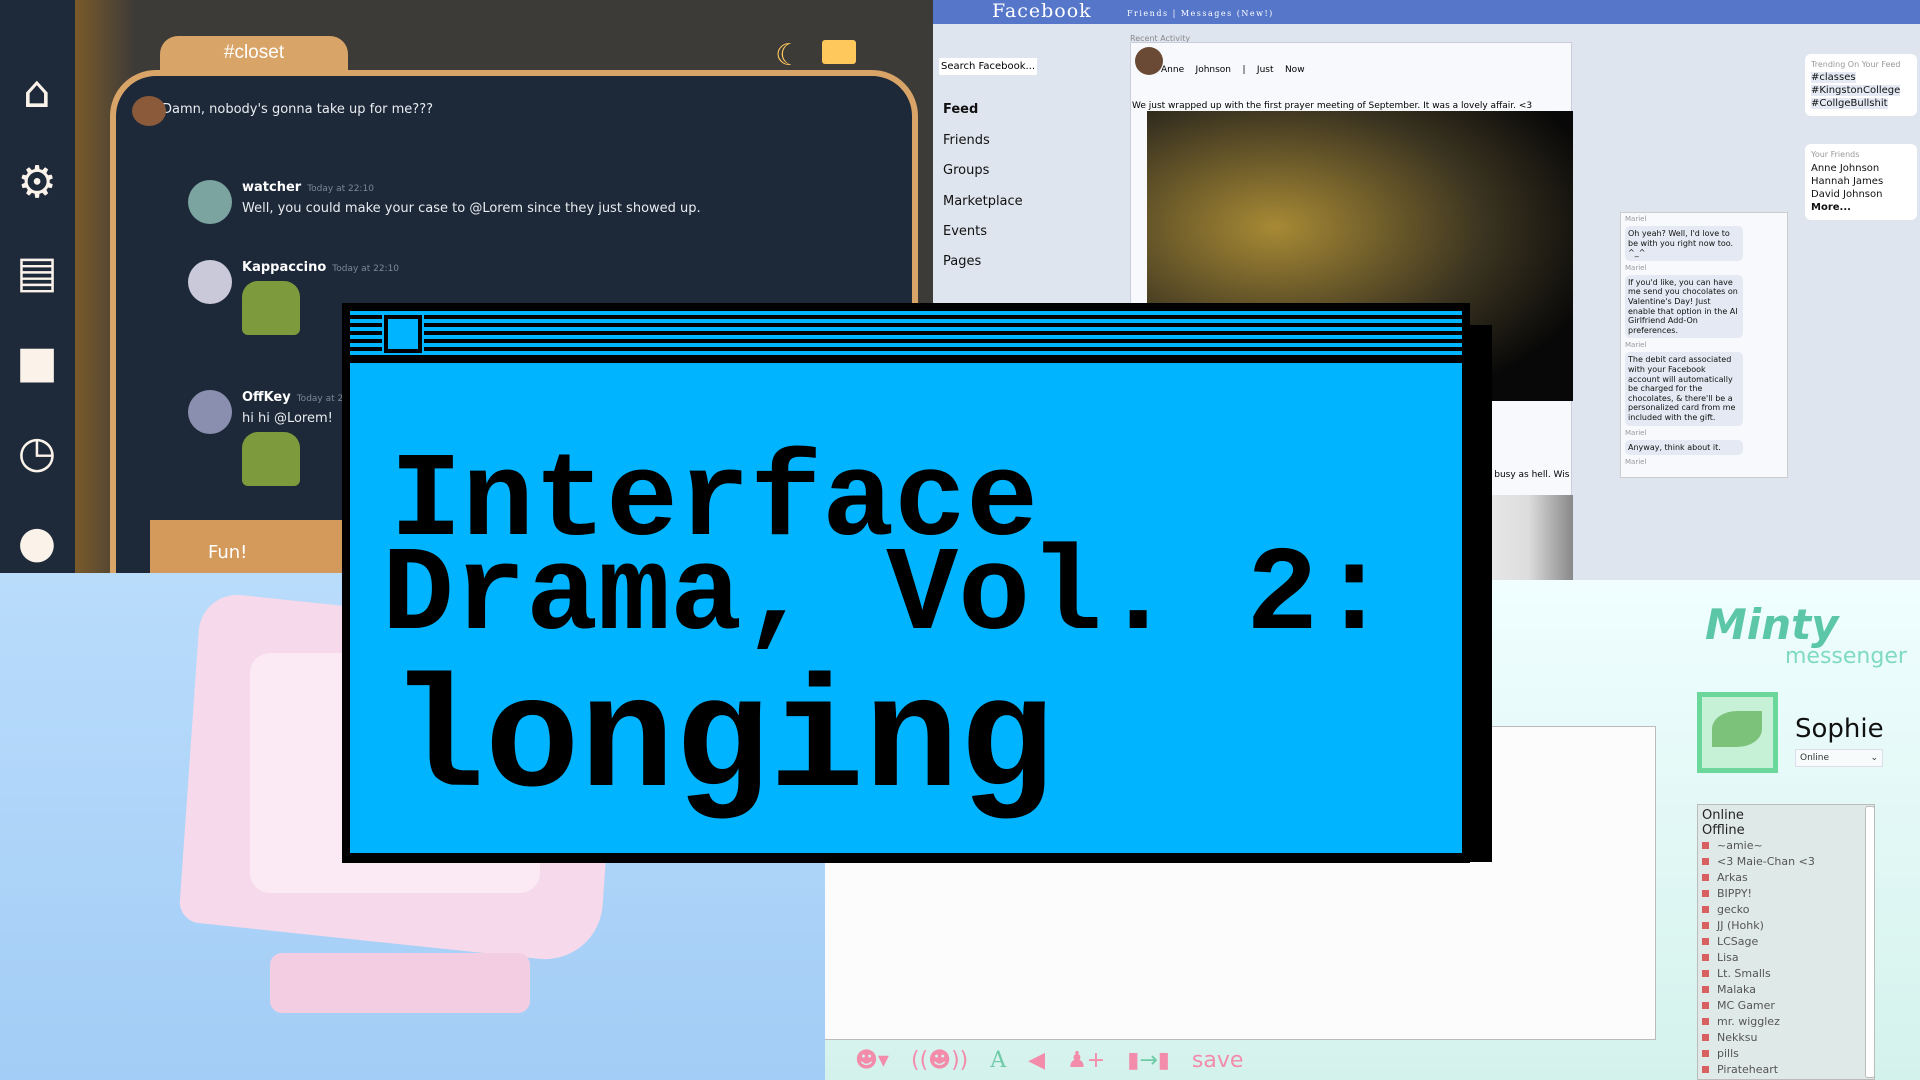 This screenshot has width=1920, height=1080. I want to click on top-links: Friends | Messages (New!), so click(1200, 13).